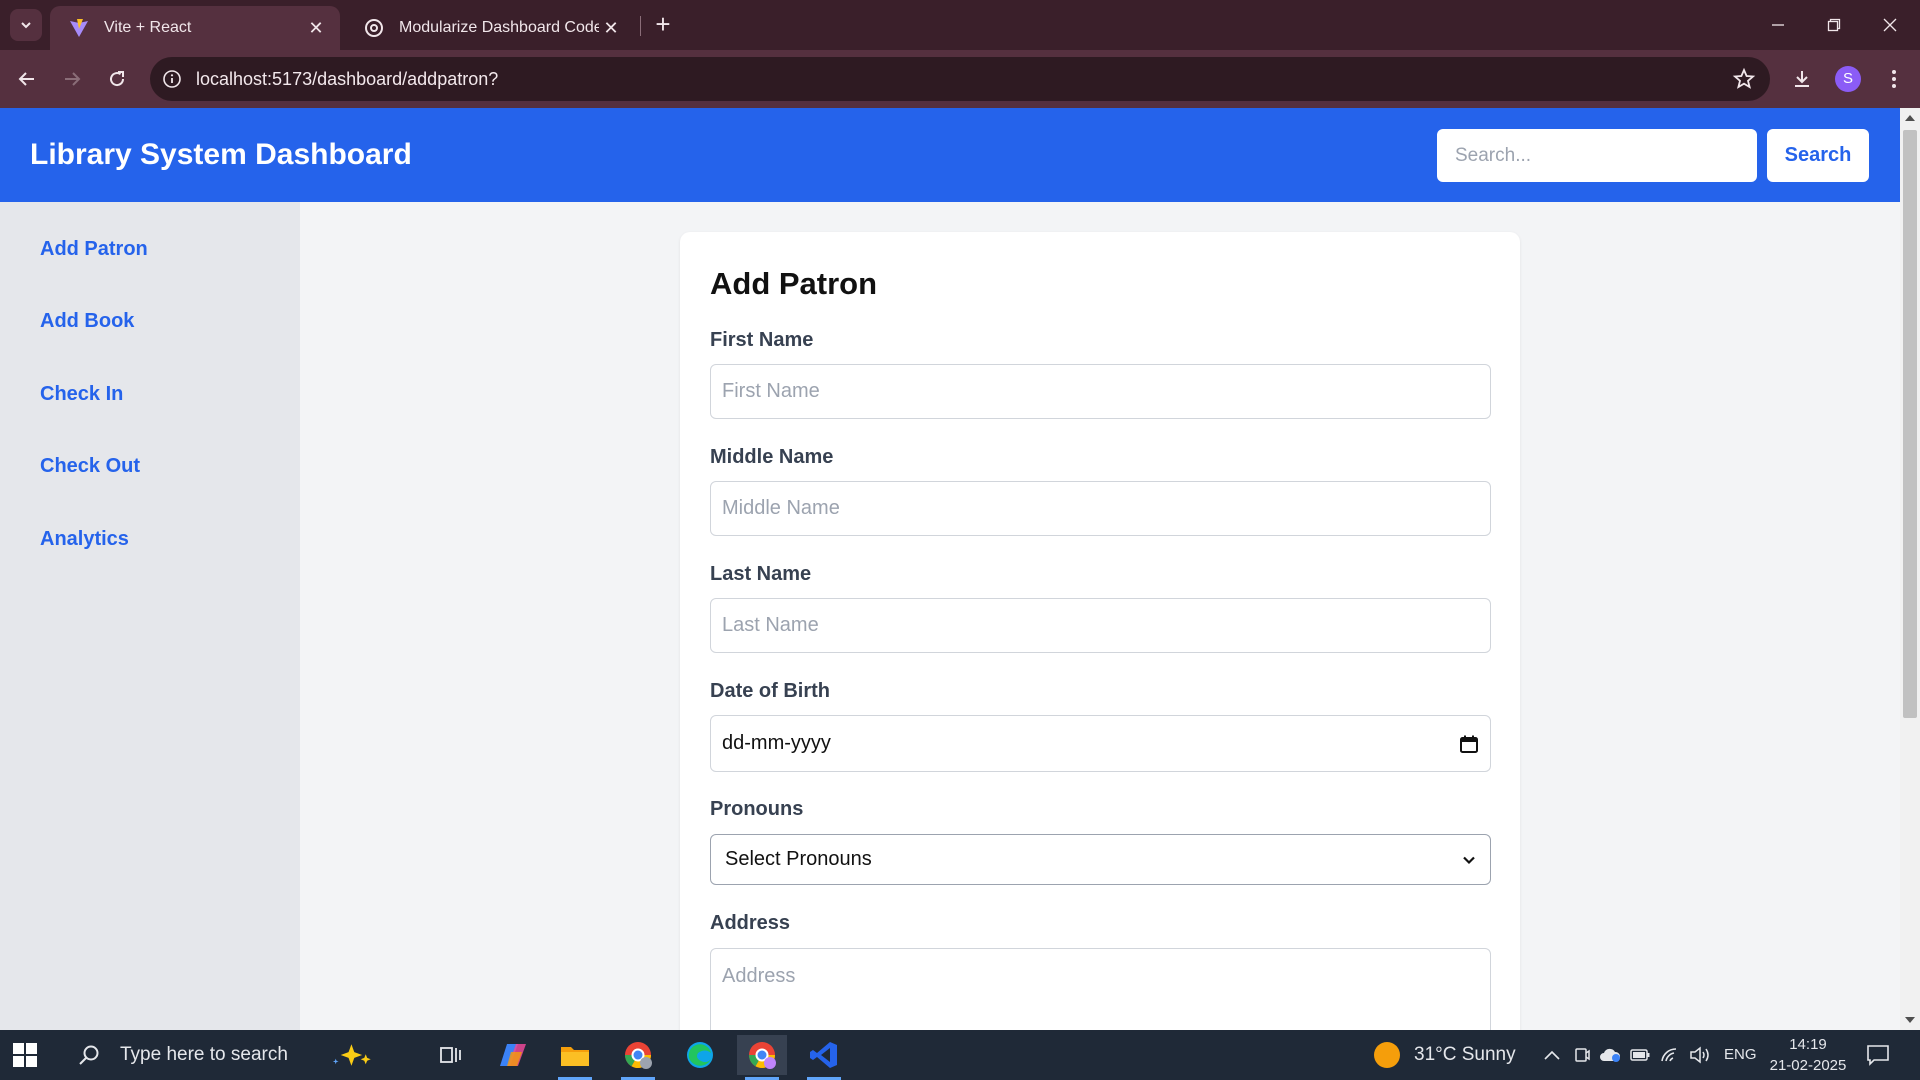 This screenshot has width=1920, height=1080. What do you see at coordinates (1469, 744) in the screenshot?
I see `calendar-icon` at bounding box center [1469, 744].